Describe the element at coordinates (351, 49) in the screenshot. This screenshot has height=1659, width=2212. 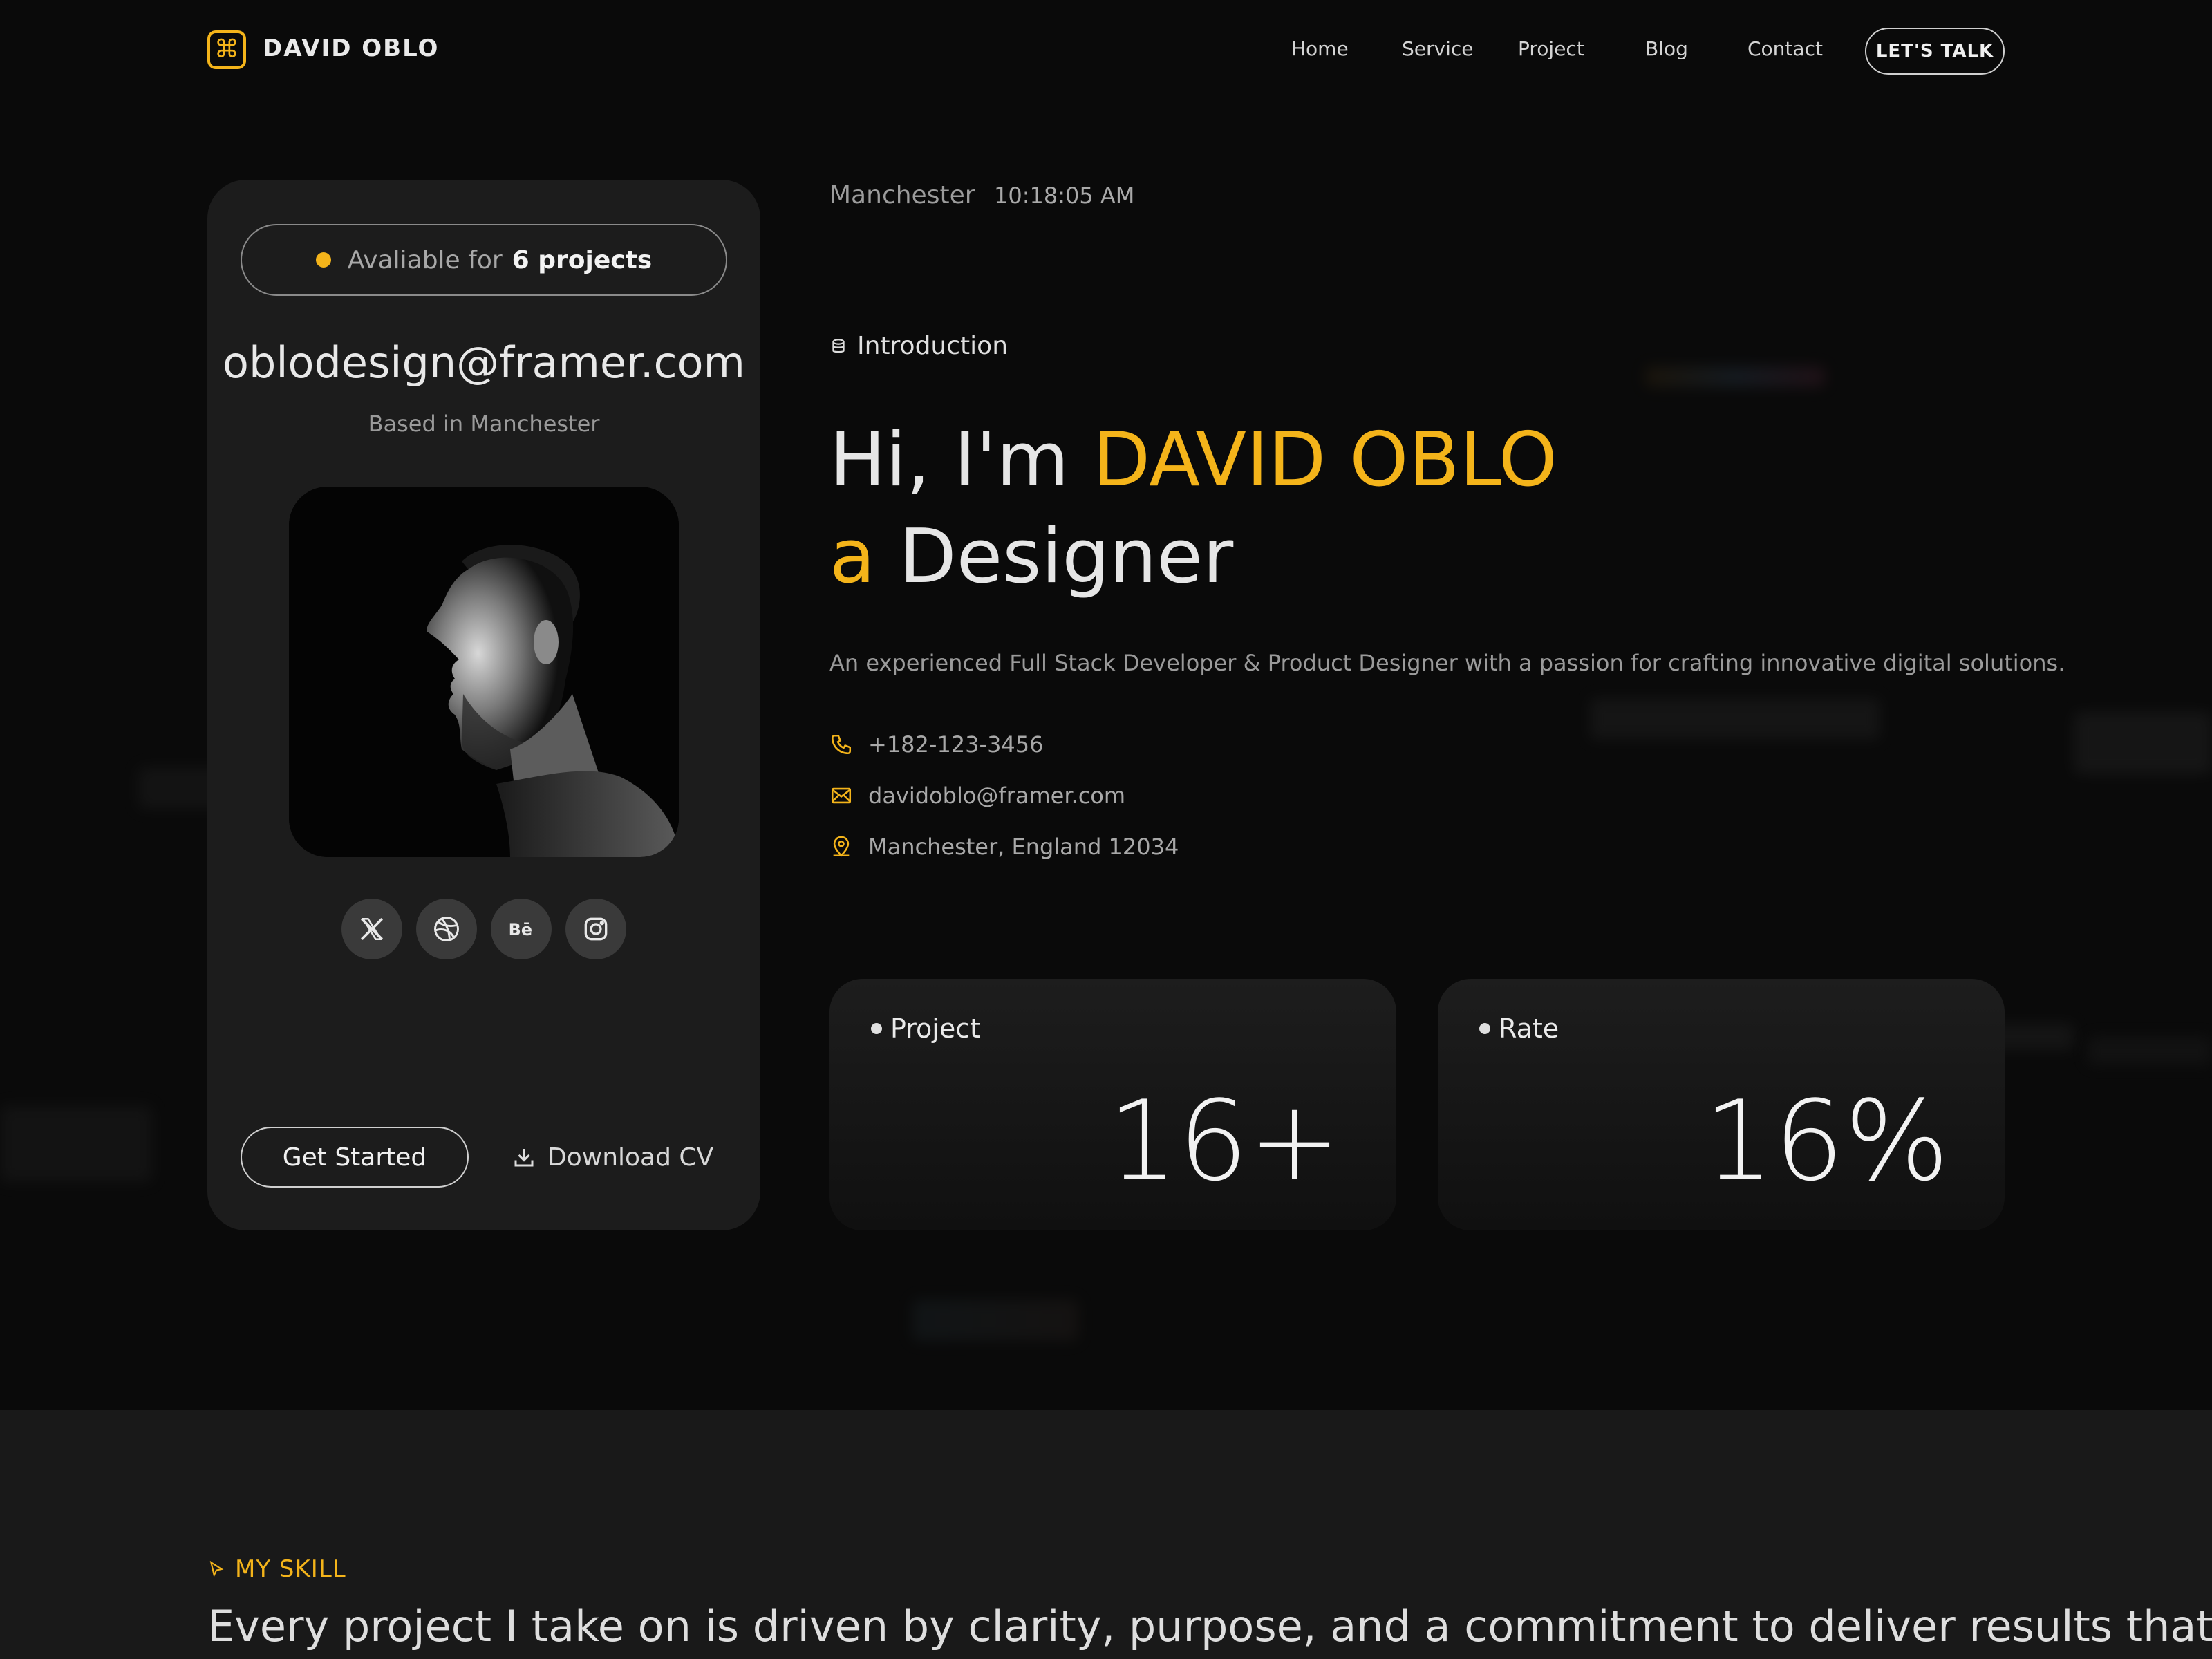
I see `brand-name: DAVID OBLO` at that location.